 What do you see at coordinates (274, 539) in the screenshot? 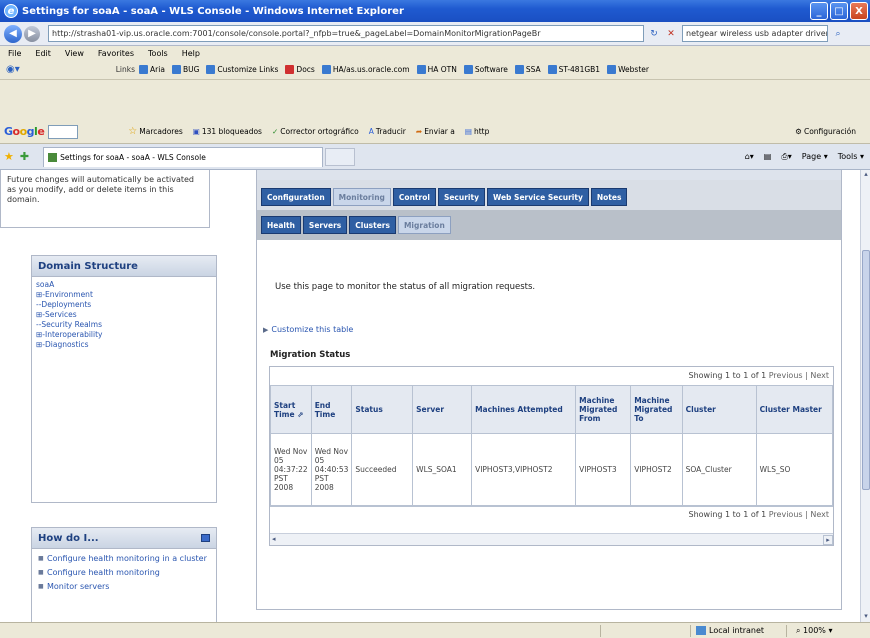
I see `scroll-left-icon: ◂` at bounding box center [274, 539].